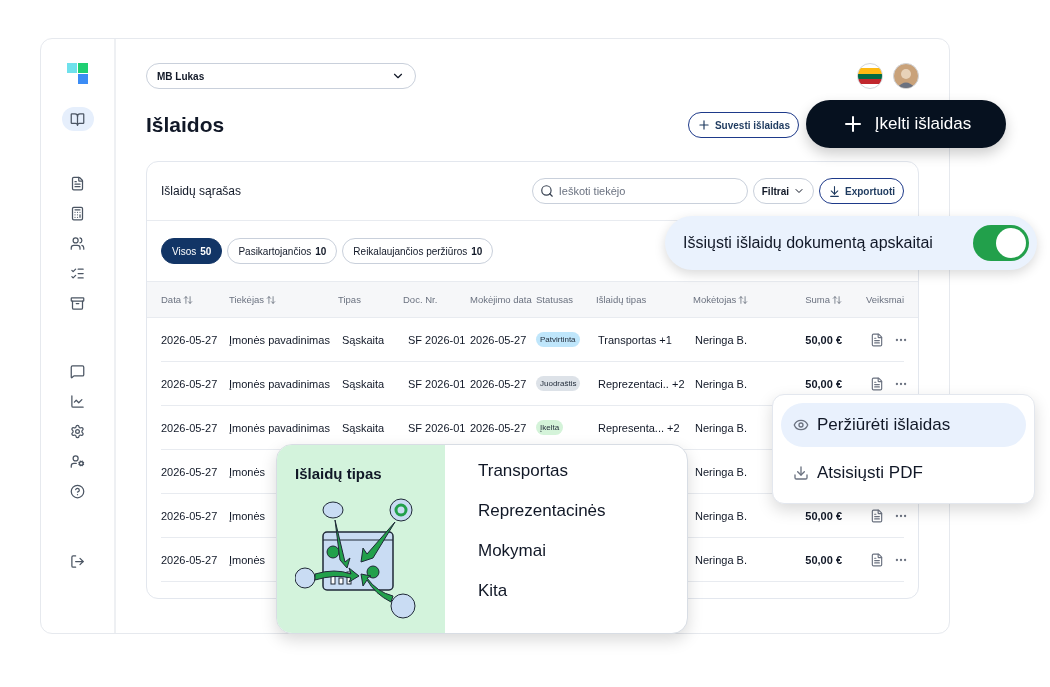  Describe the element at coordinates (418, 251) in the screenshot. I see `filter-tab: Reikalaujančios peržiūros 10` at that location.